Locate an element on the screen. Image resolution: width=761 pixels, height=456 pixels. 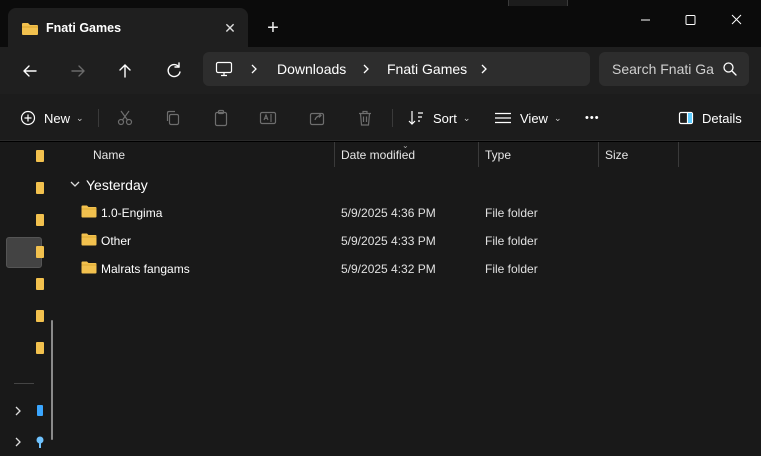
details-label: Details is located at coordinates (722, 118).